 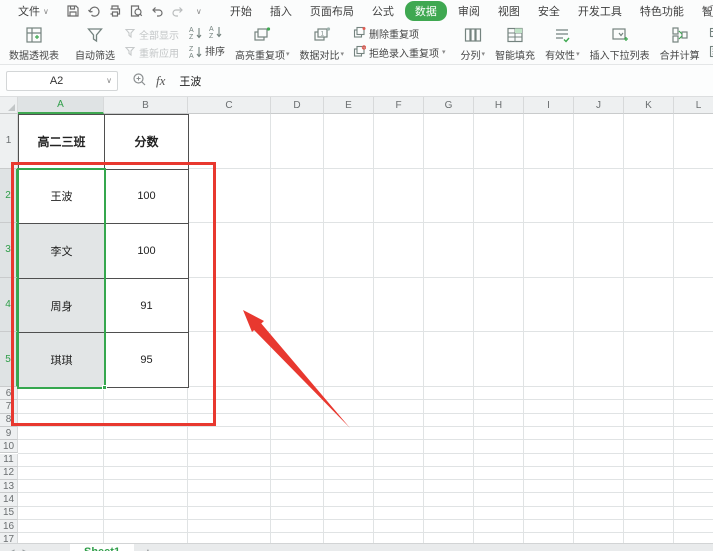 I want to click on column-header-G: G, so click(x=449, y=105).